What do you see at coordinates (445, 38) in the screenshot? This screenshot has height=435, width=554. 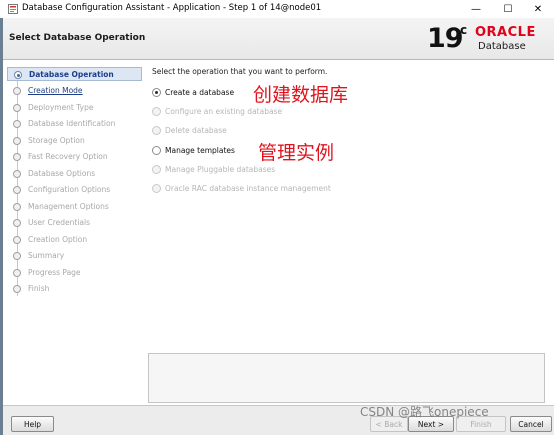 I see `logo-version: 19` at bounding box center [445, 38].